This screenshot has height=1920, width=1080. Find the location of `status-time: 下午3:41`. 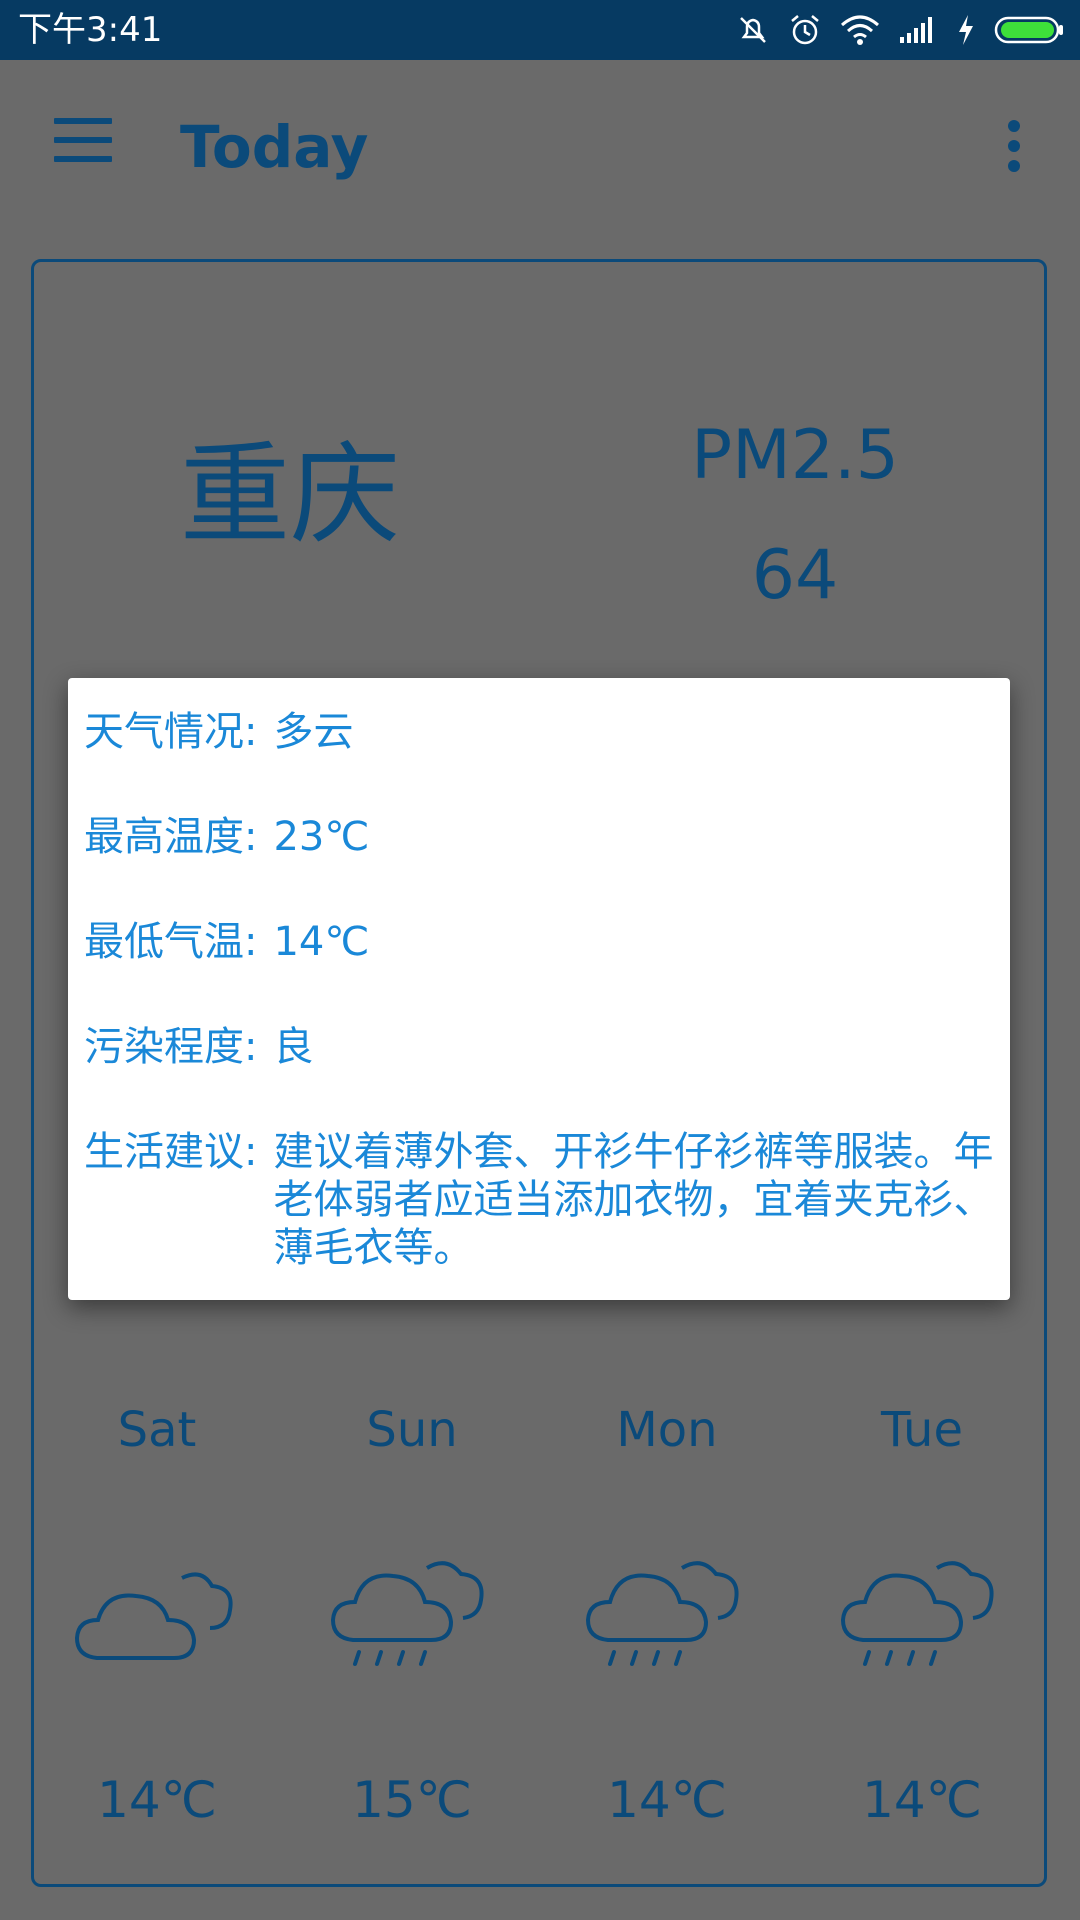

status-time: 下午3:41 is located at coordinates (90, 30).